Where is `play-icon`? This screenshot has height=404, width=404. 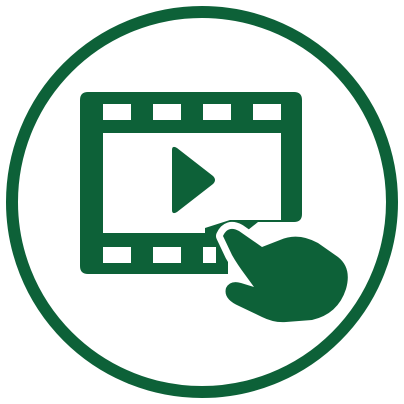 play-icon is located at coordinates (193, 180).